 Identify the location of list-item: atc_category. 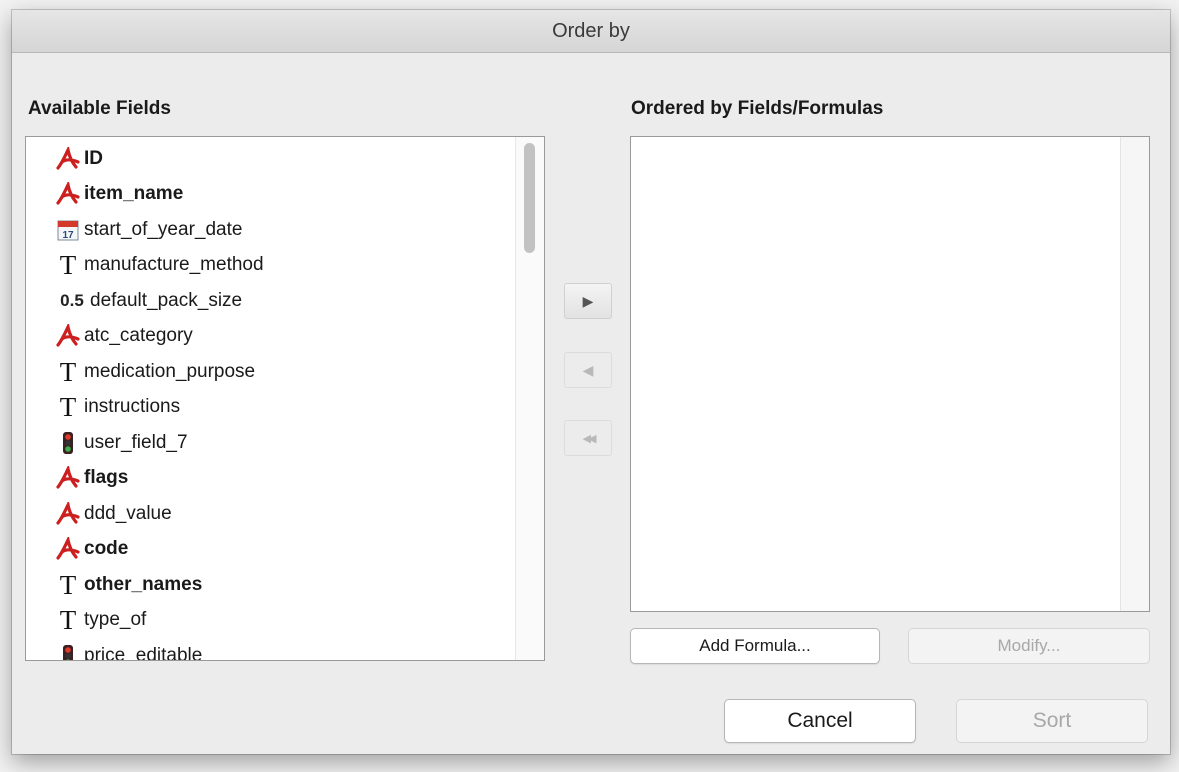
(270, 337).